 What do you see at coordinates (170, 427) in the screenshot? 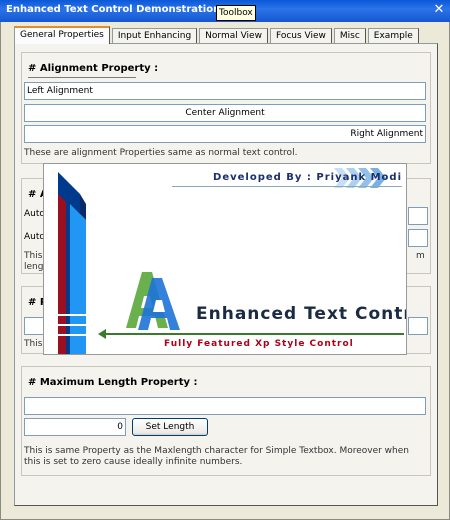
I see `set-length-button: Set Length` at bounding box center [170, 427].